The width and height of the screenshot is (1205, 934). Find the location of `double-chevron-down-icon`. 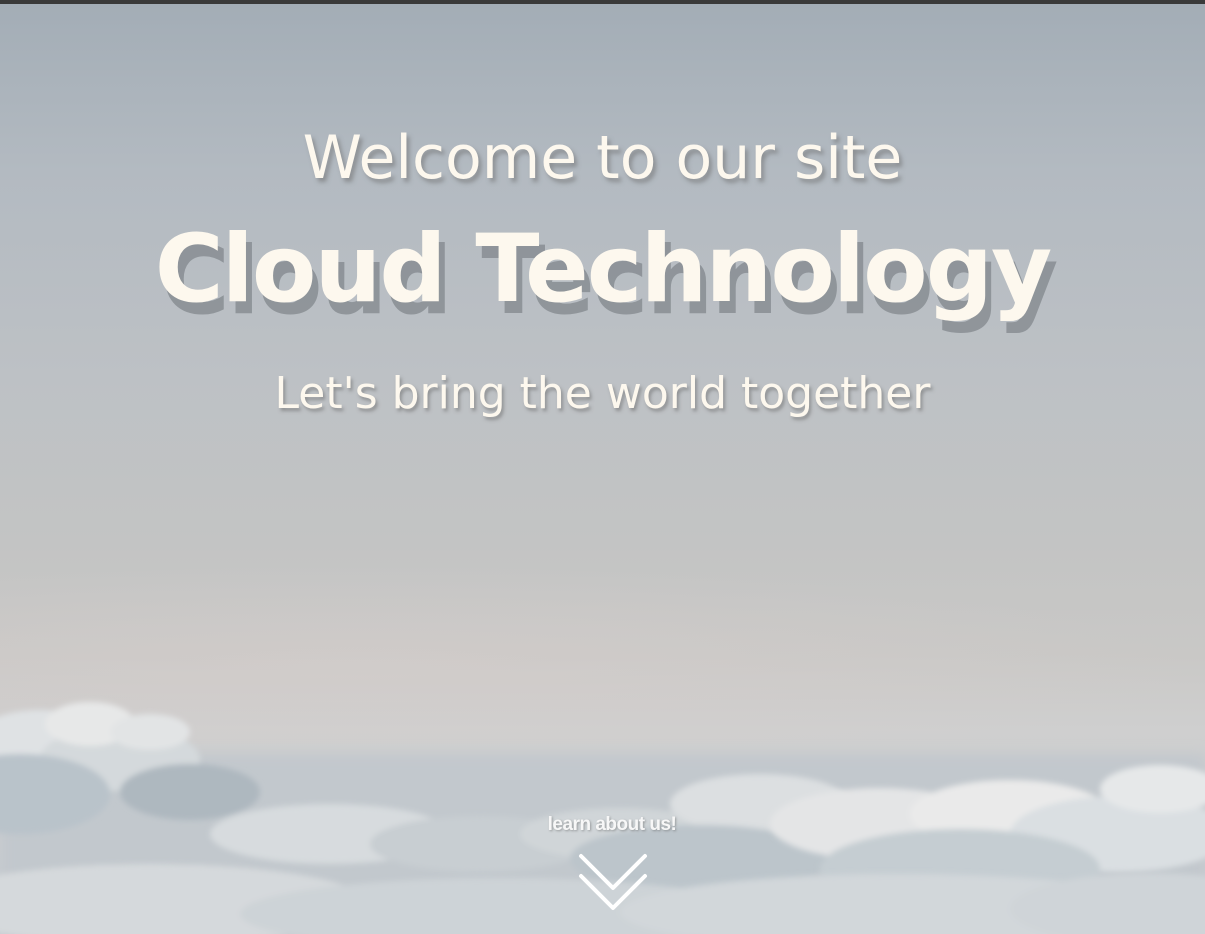

double-chevron-down-icon is located at coordinates (613, 883).